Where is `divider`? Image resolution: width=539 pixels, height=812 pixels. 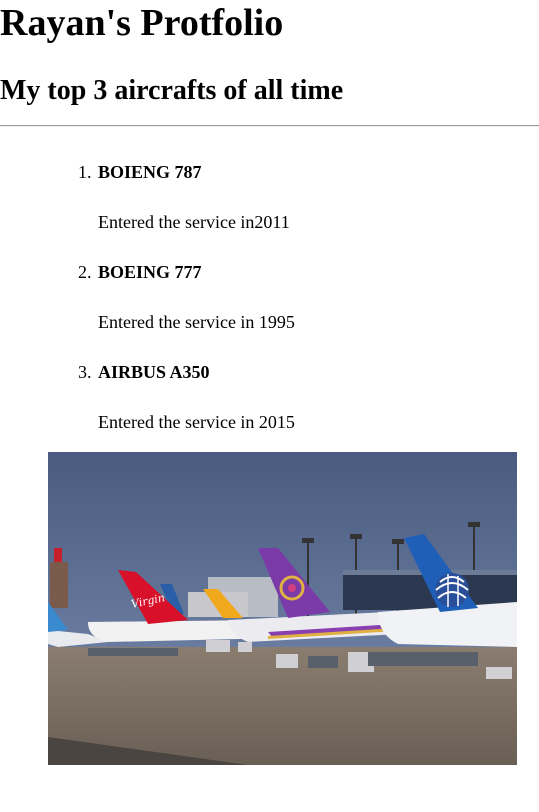 divider is located at coordinates (269, 126).